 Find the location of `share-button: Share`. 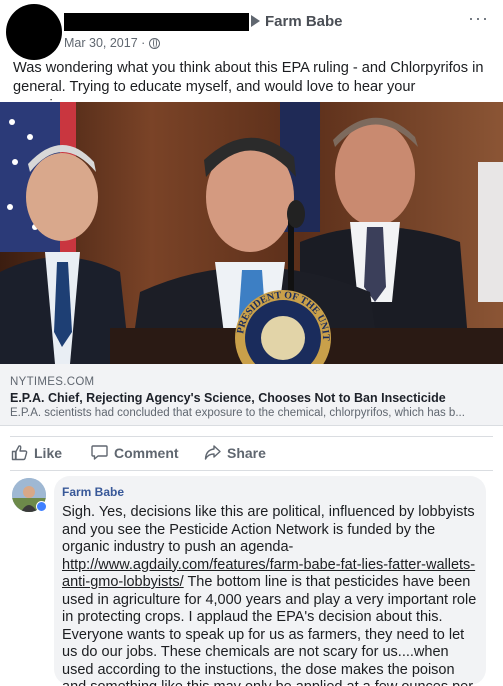

share-button: Share is located at coordinates (235, 452).